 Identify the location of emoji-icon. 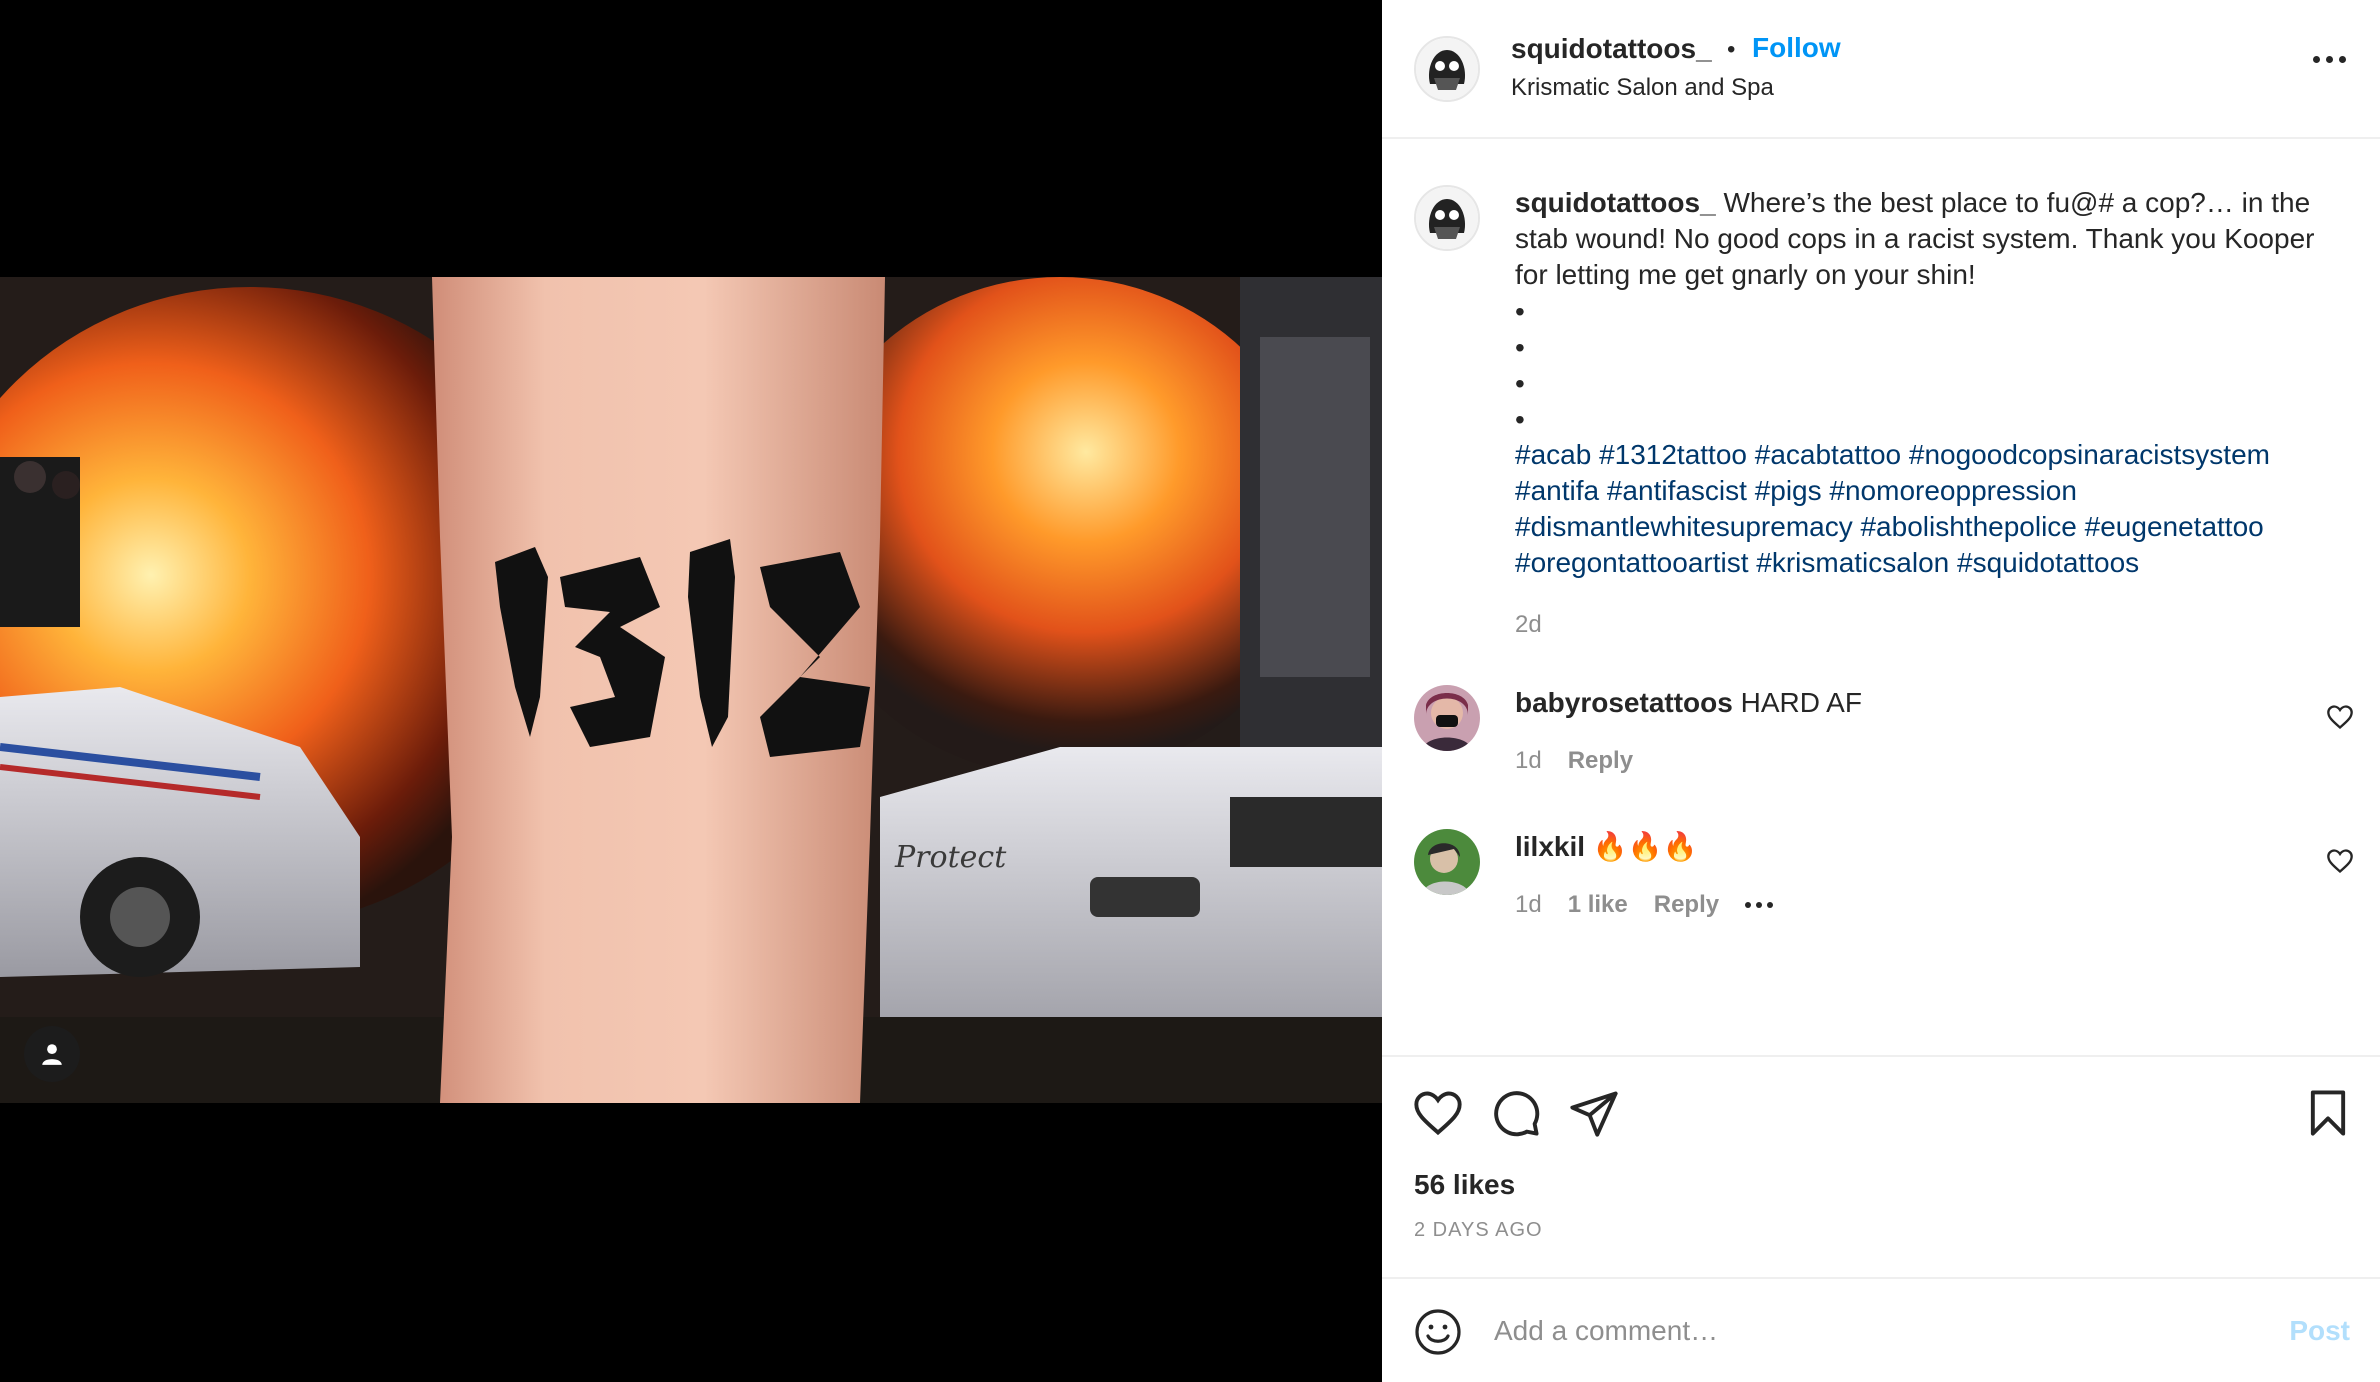
(1438, 1332).